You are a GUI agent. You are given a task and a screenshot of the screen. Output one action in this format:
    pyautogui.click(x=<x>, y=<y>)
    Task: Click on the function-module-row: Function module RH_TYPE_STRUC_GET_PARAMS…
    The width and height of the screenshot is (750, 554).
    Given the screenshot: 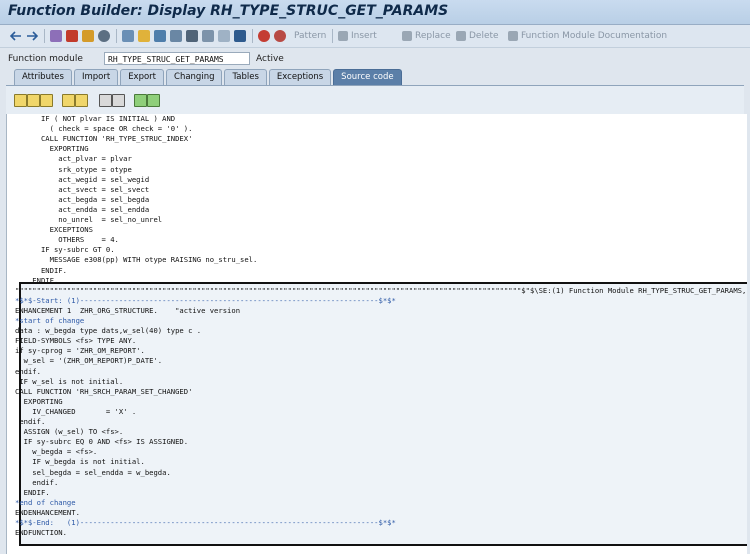 What is the action you would take?
    pyautogui.click(x=375, y=59)
    